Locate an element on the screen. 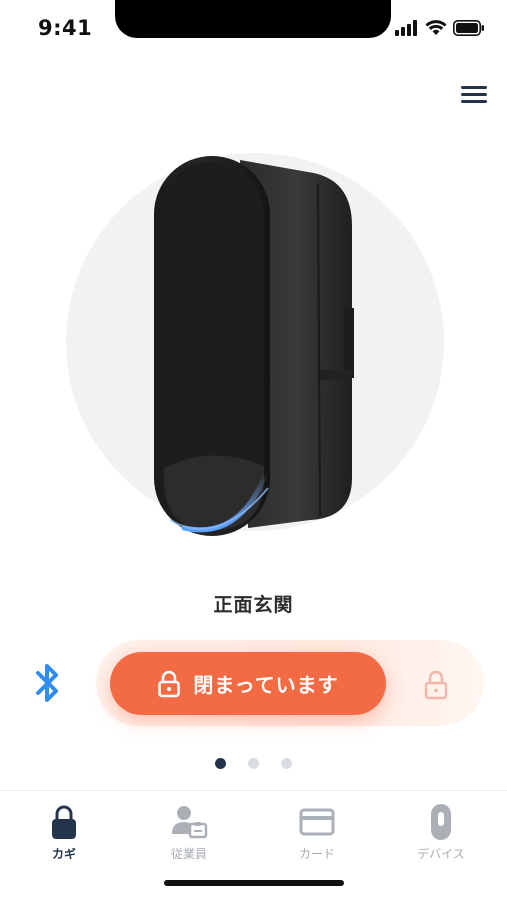 The height and width of the screenshot is (900, 507). hamburger-icon is located at coordinates (474, 94).